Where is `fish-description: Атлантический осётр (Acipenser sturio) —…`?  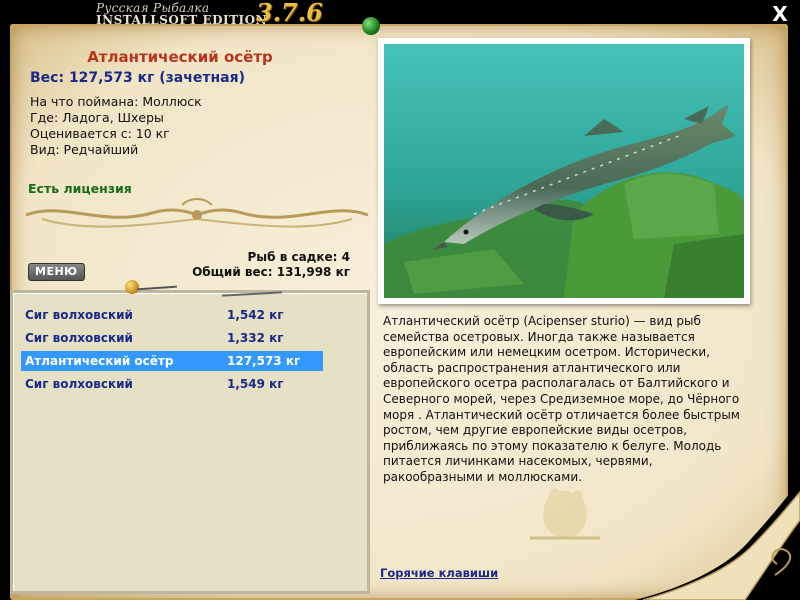 fish-description: Атлантический осётр (Acipenser sturio) —… is located at coordinates (561, 399).